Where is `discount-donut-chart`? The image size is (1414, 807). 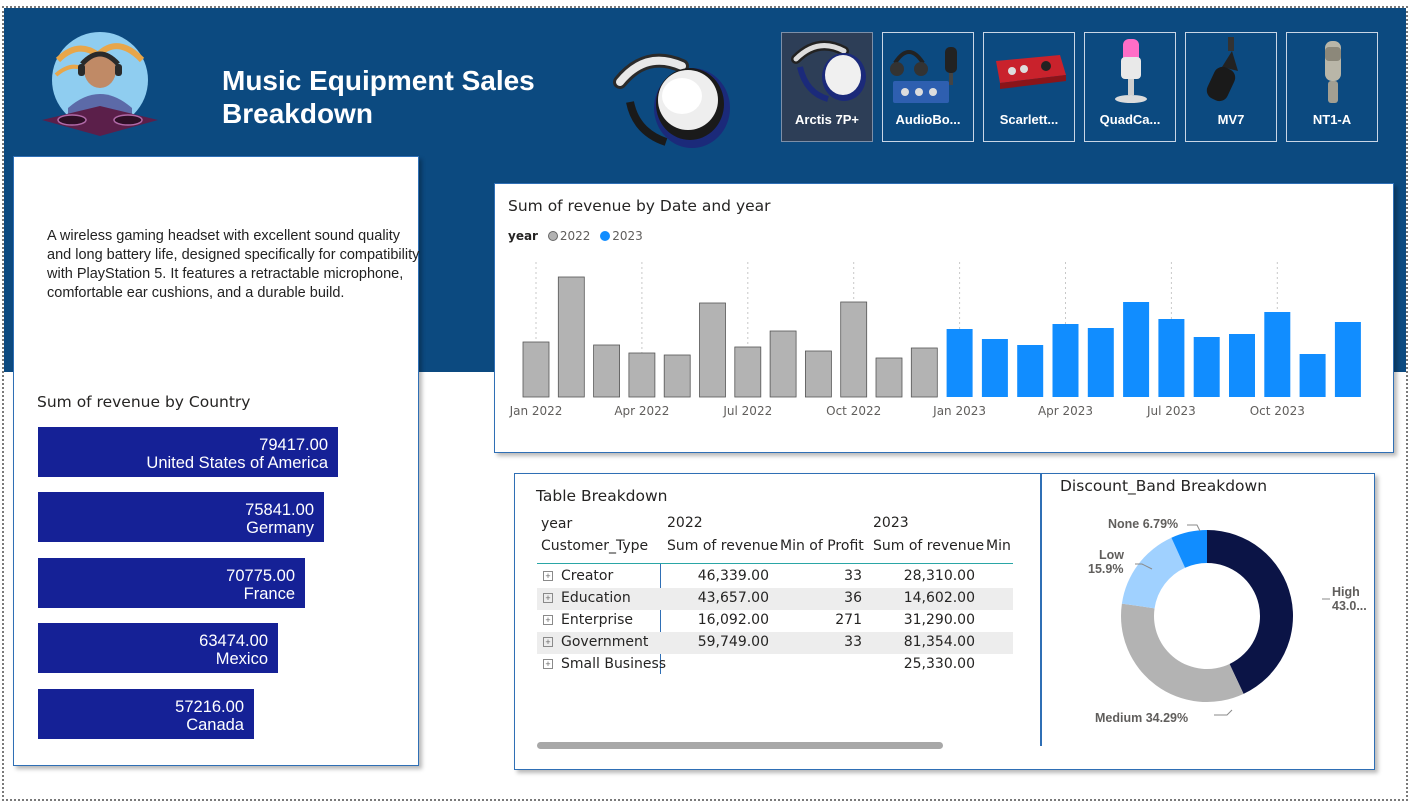 discount-donut-chart is located at coordinates (1225, 620).